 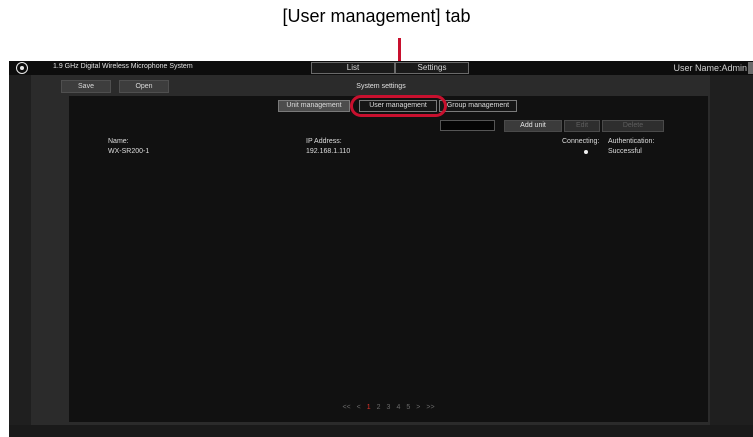 I want to click on last-page-link: >>, so click(x=430, y=407).